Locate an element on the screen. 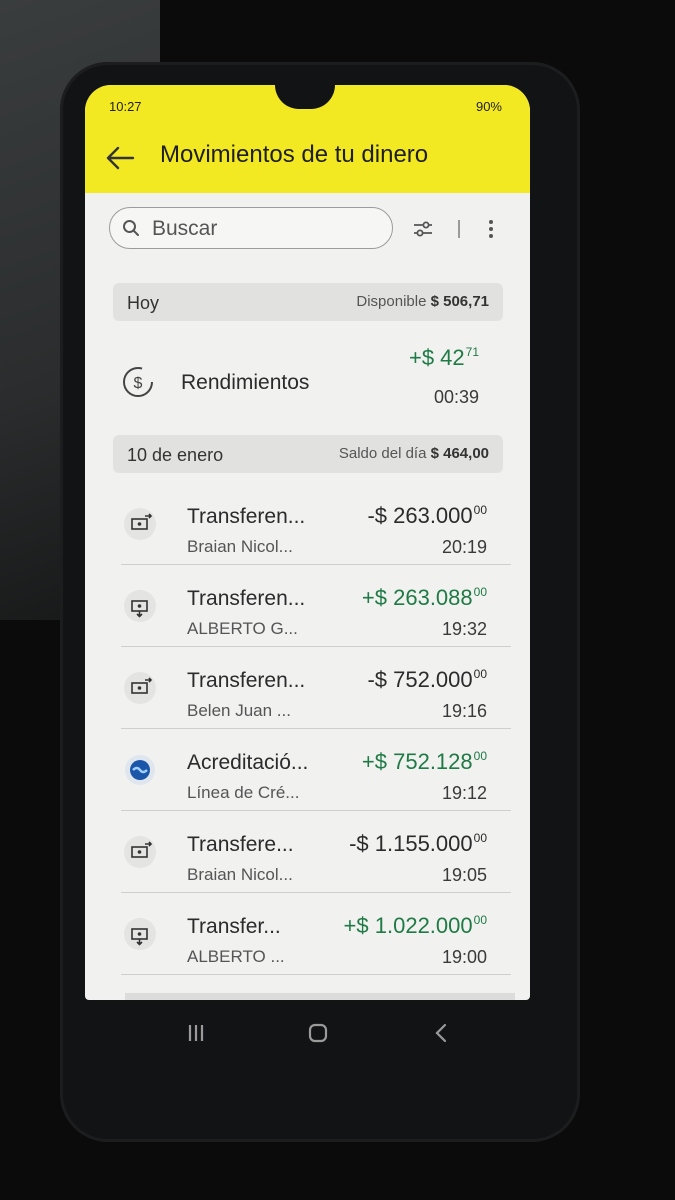 The height and width of the screenshot is (1200, 675). handshake-icon is located at coordinates (140, 770).